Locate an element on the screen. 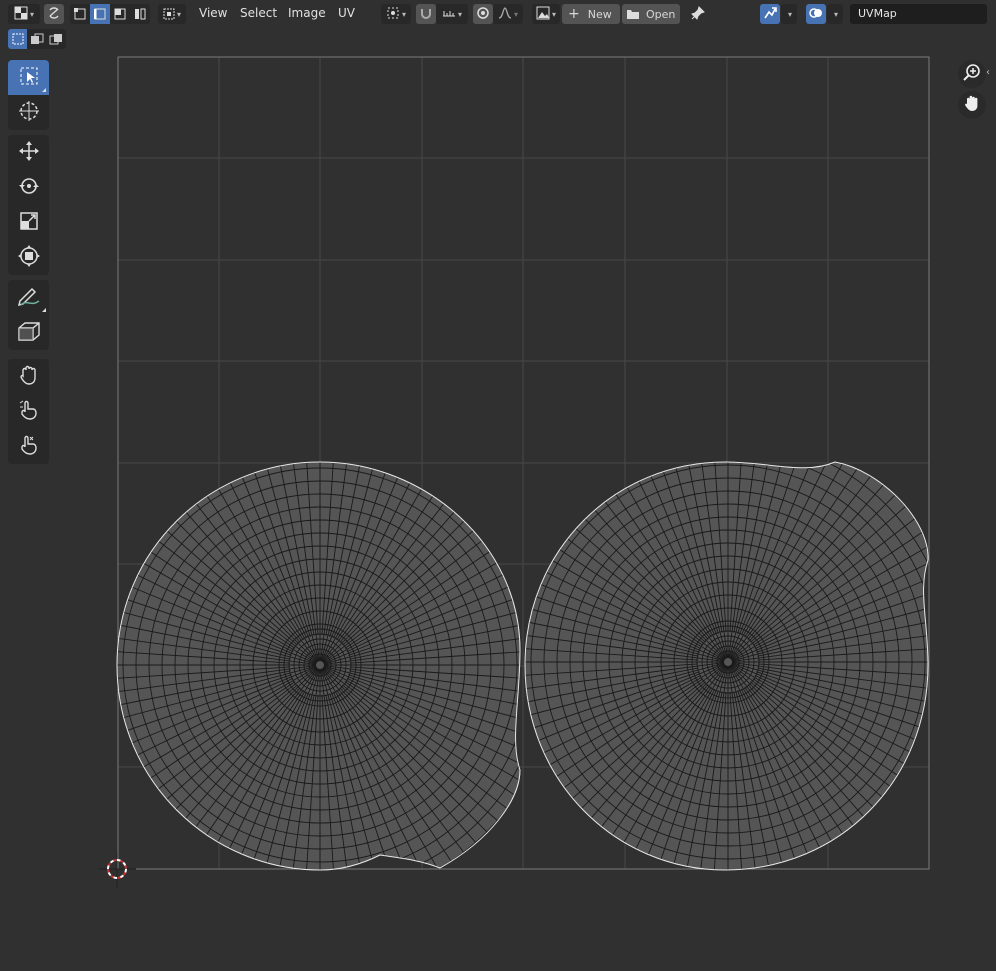 This screenshot has width=996, height=971. rotate-icon is located at coordinates (29, 188).